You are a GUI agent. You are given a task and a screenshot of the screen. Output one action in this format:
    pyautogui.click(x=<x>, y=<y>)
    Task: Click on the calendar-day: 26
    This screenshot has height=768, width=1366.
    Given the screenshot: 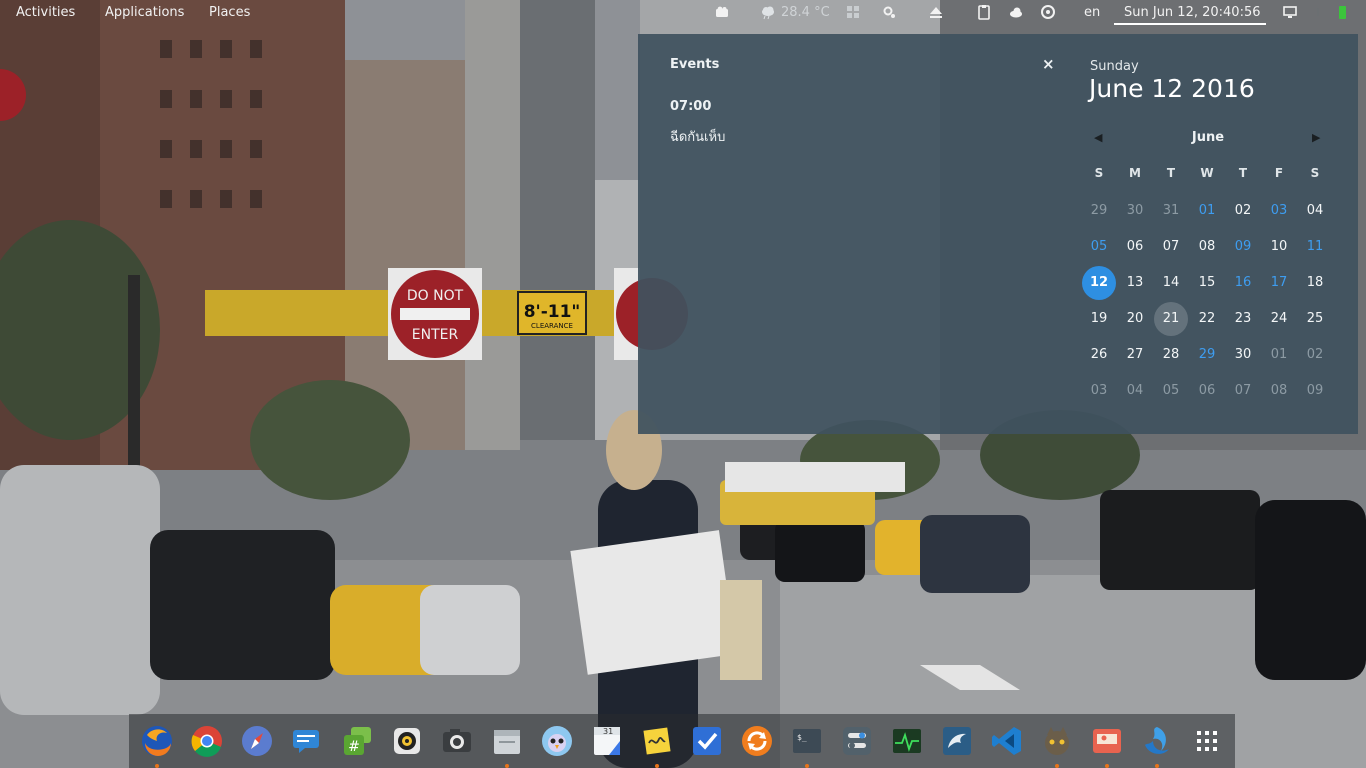 What is the action you would take?
    pyautogui.click(x=1099, y=355)
    